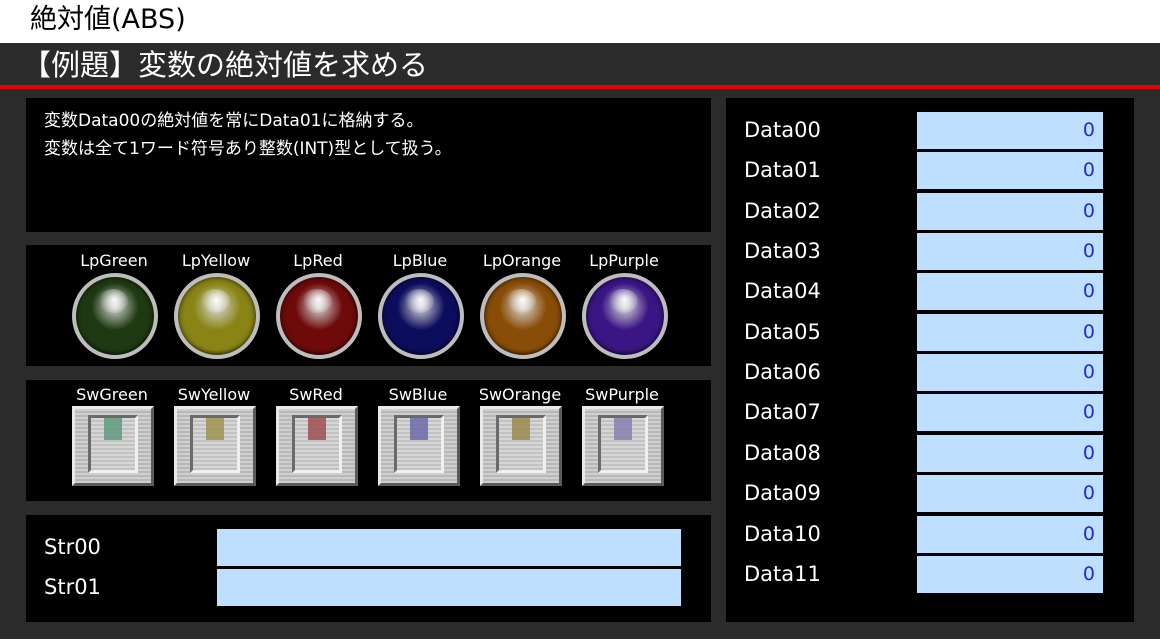  What do you see at coordinates (622, 394) in the screenshot?
I see `switch-label: SwPurple` at bounding box center [622, 394].